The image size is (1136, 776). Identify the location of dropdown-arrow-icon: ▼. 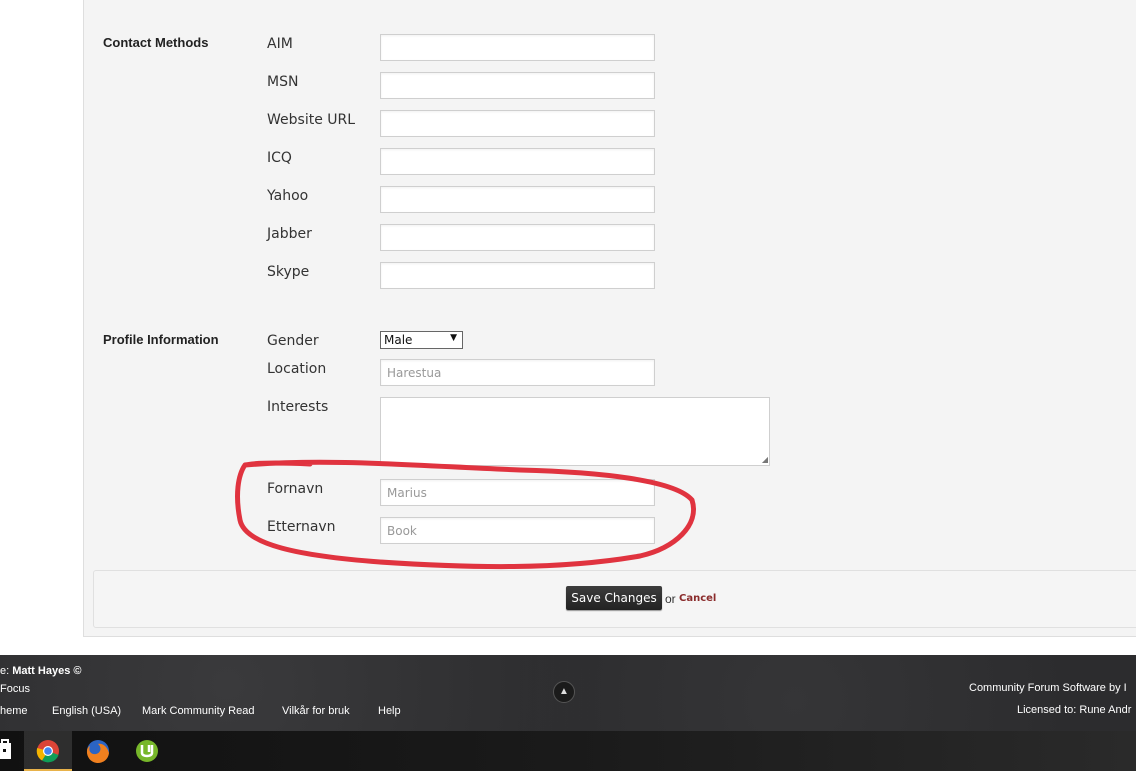
(453, 338).